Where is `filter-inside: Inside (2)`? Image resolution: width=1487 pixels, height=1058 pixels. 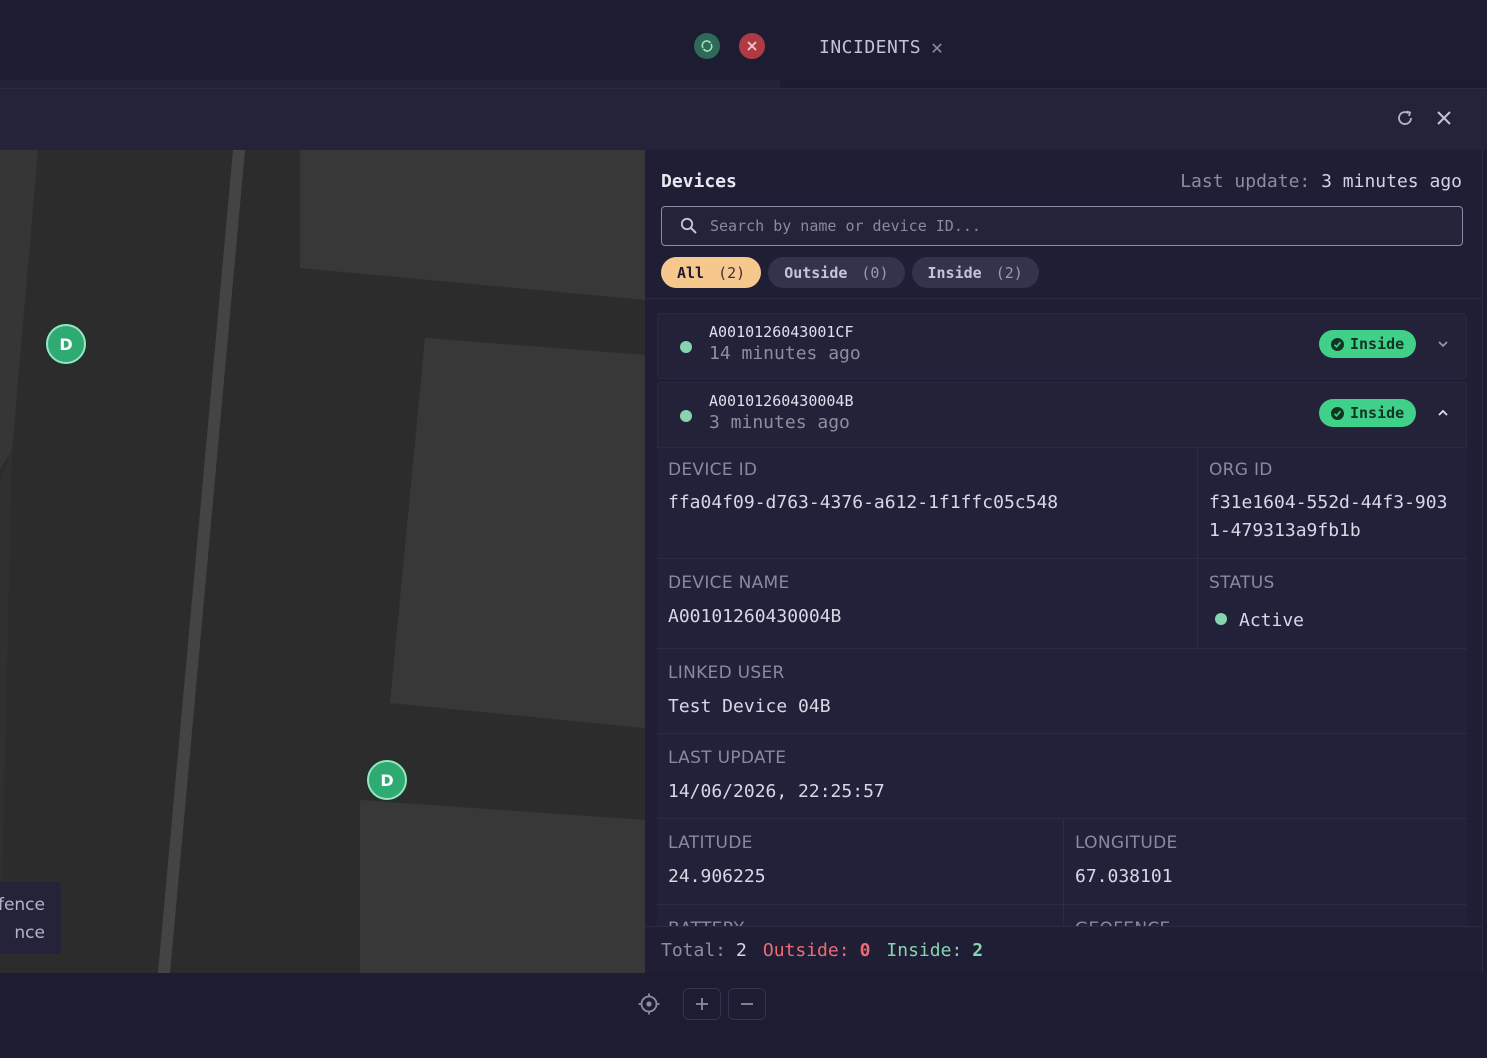
filter-inside: Inside (2) is located at coordinates (975, 272).